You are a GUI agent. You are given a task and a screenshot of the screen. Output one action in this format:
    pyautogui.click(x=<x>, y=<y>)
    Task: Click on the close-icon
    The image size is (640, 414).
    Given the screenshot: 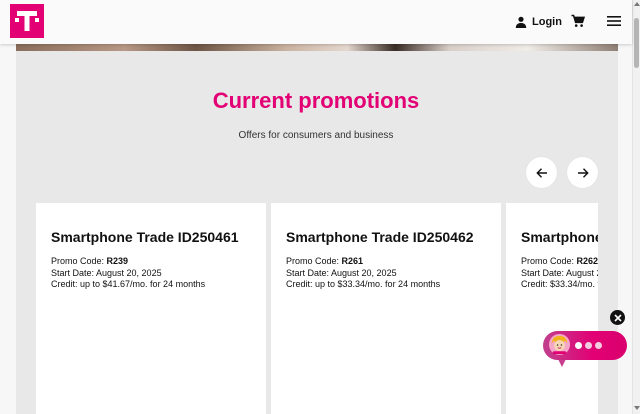 What is the action you would take?
    pyautogui.click(x=617, y=317)
    